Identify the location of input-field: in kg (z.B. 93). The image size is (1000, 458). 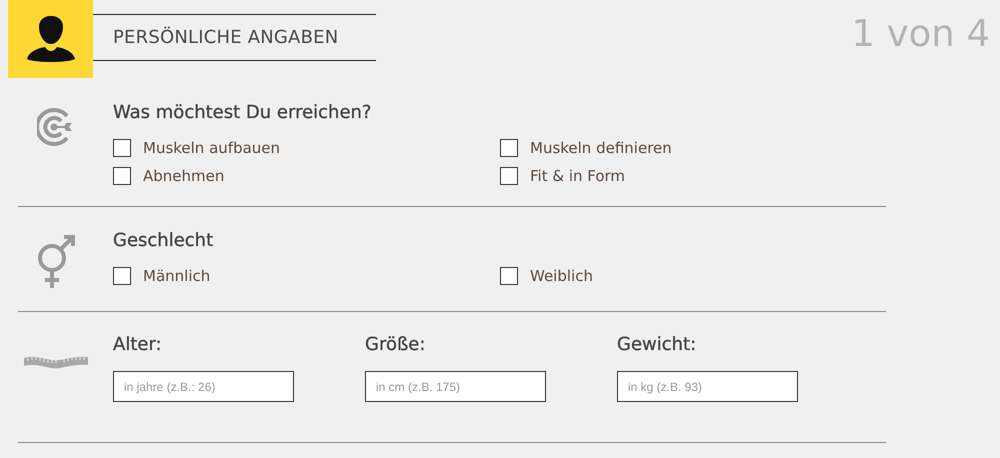
(707, 386).